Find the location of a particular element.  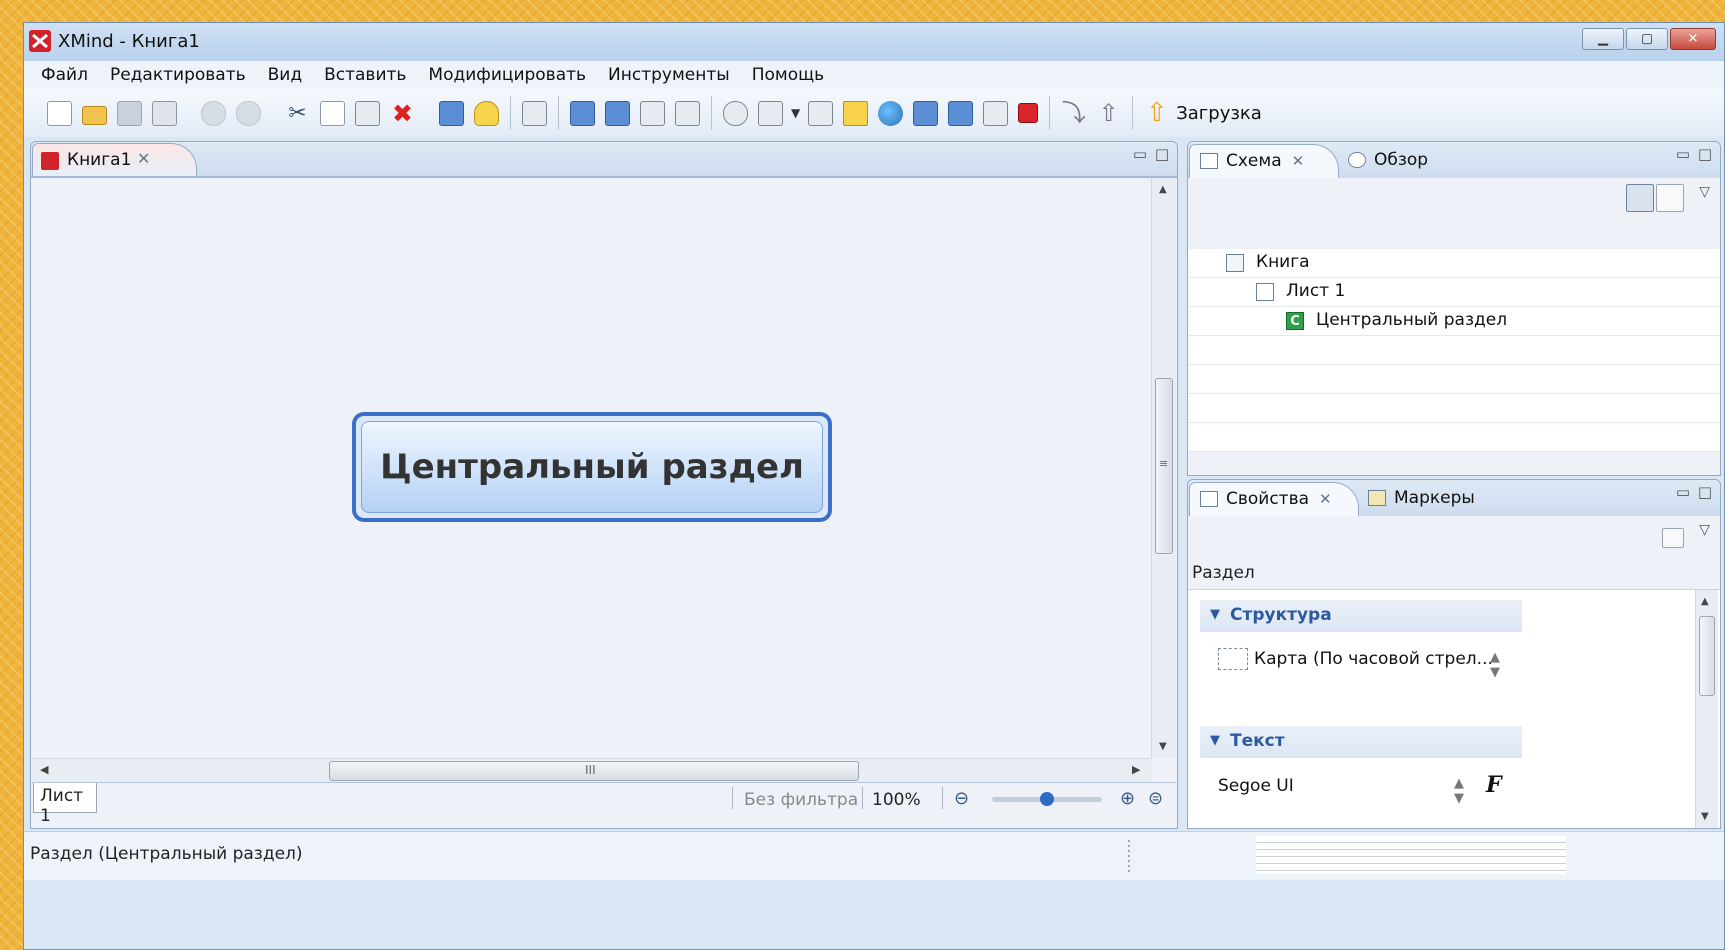

sheet-tab: Лист 1 is located at coordinates (65, 804).